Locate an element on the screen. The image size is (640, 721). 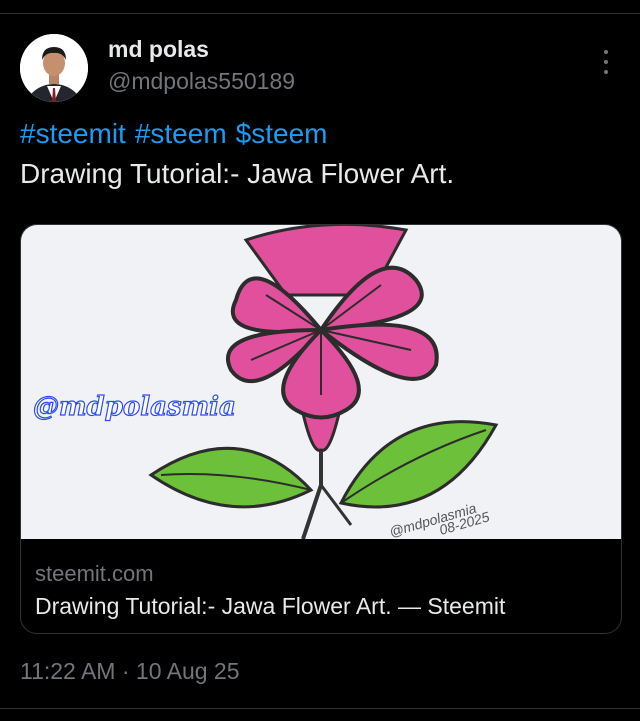
avatar is located at coordinates (54, 68).